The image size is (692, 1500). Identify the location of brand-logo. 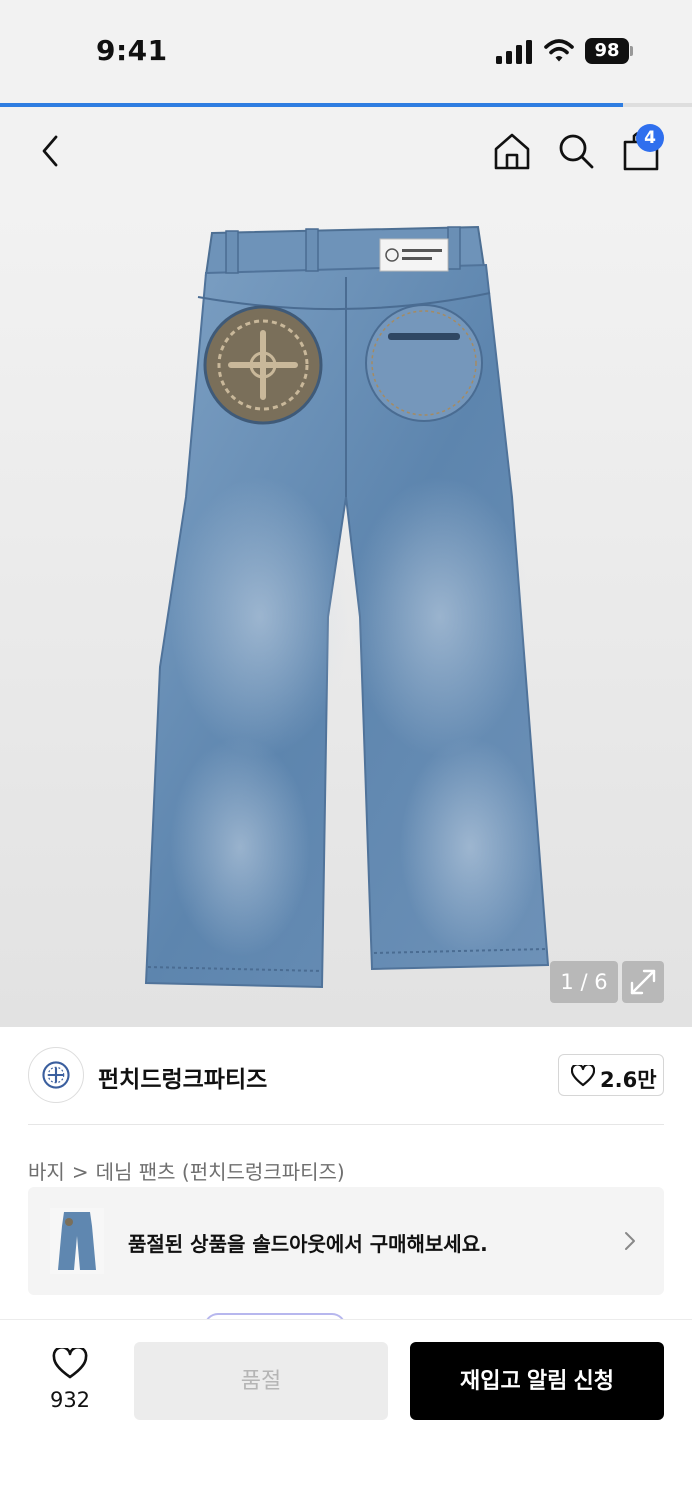
(56, 1075).